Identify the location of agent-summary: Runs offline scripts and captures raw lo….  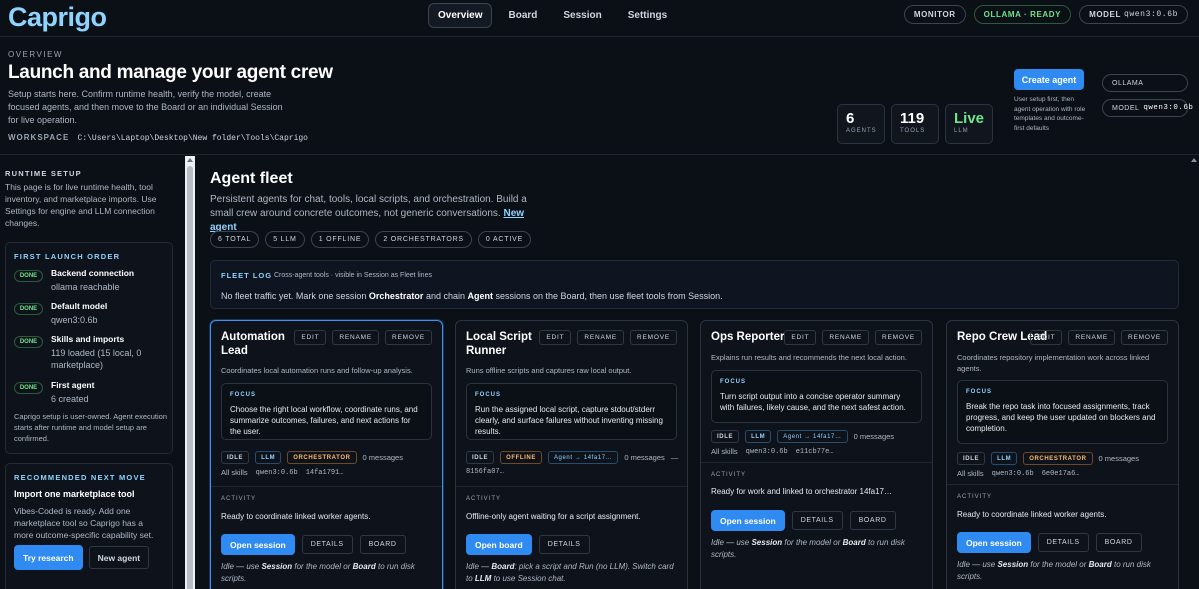
(549, 370).